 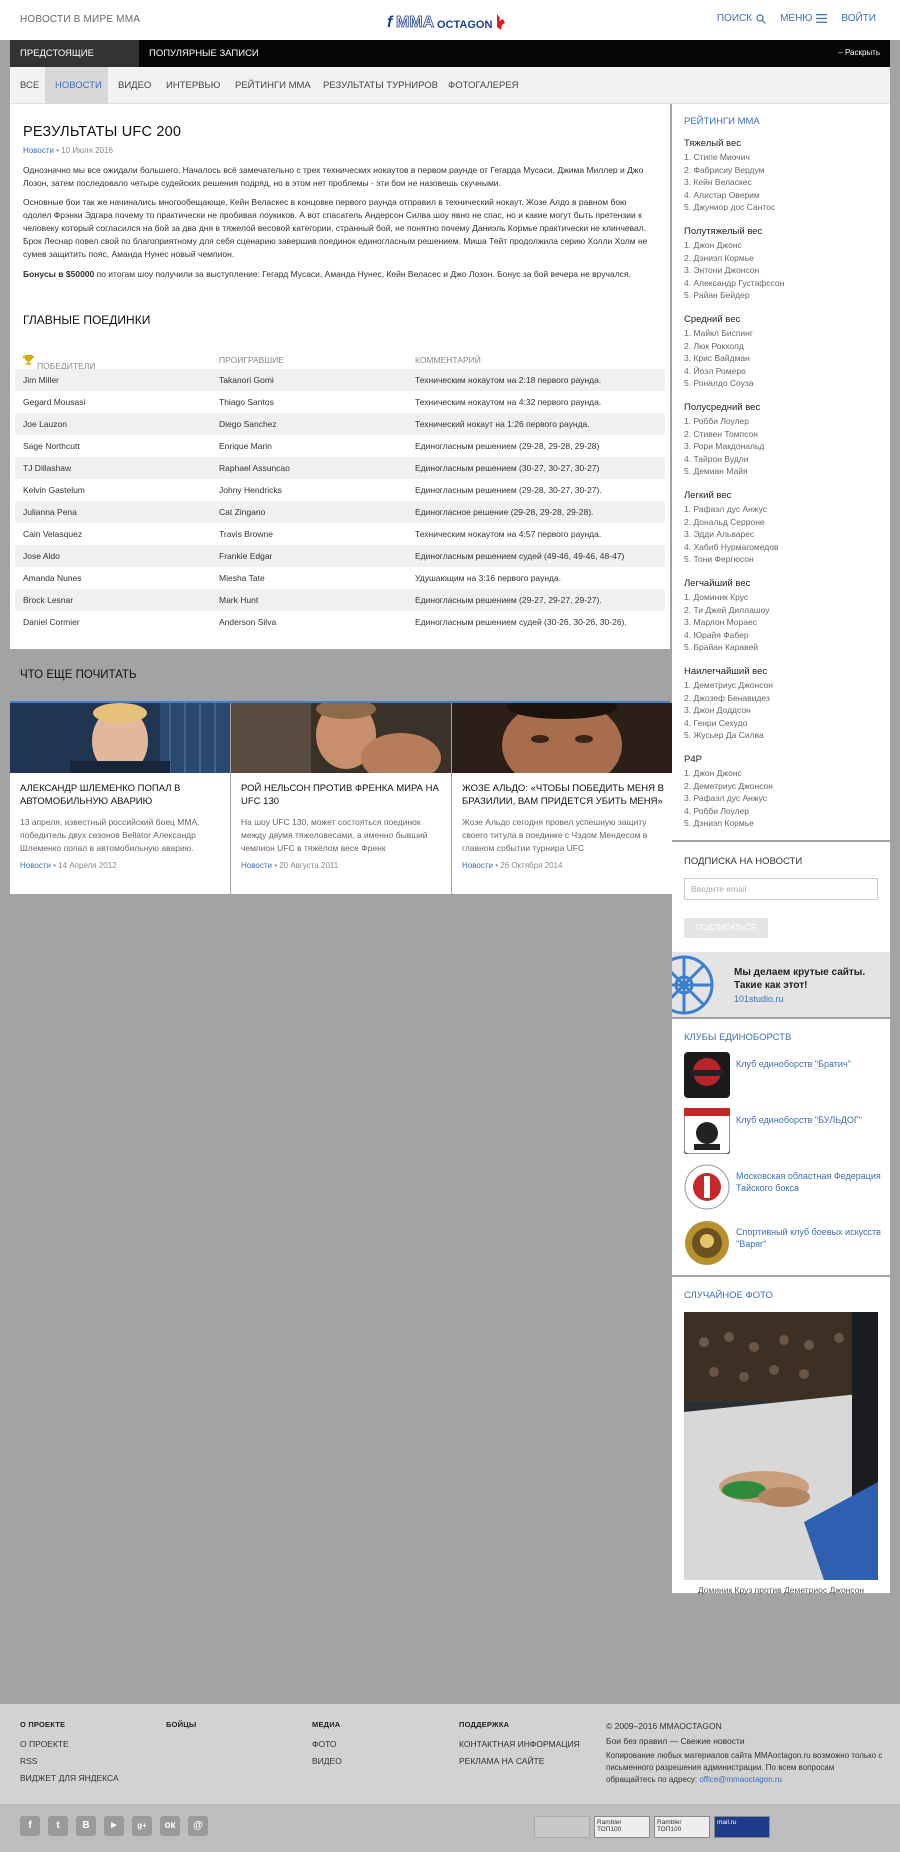 I want to click on ranked-fighter: 3. Марлон Морaес, so click(x=784, y=622).